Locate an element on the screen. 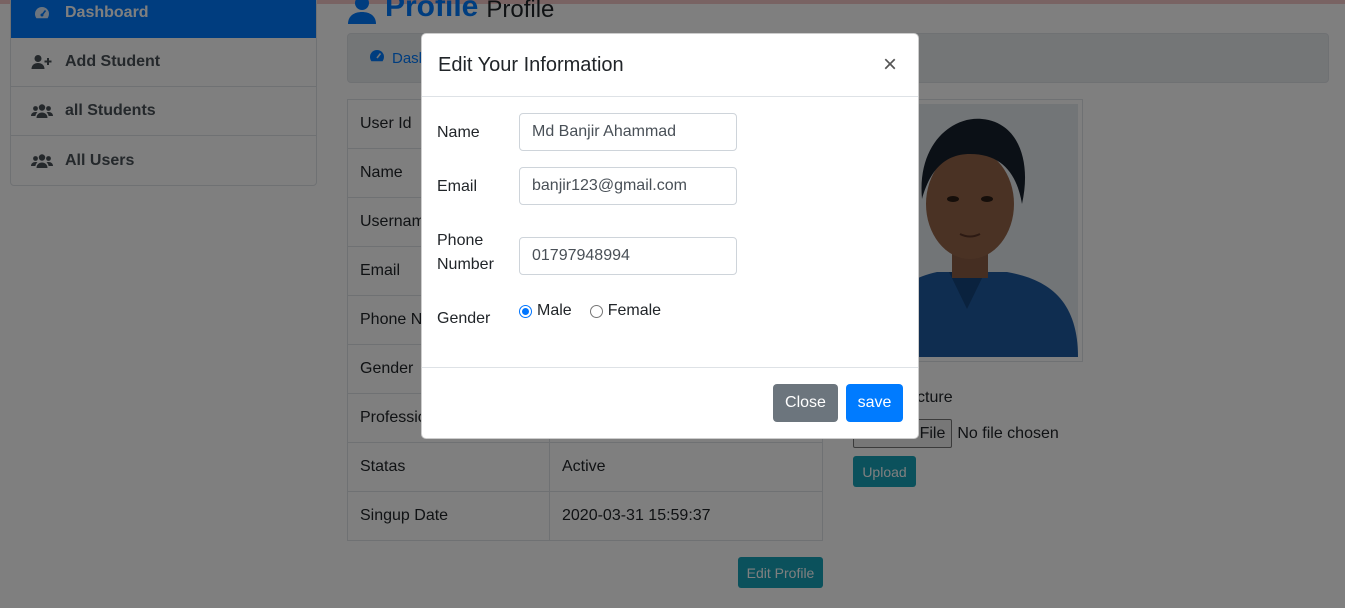  modal-footer: Close save is located at coordinates (670, 402).